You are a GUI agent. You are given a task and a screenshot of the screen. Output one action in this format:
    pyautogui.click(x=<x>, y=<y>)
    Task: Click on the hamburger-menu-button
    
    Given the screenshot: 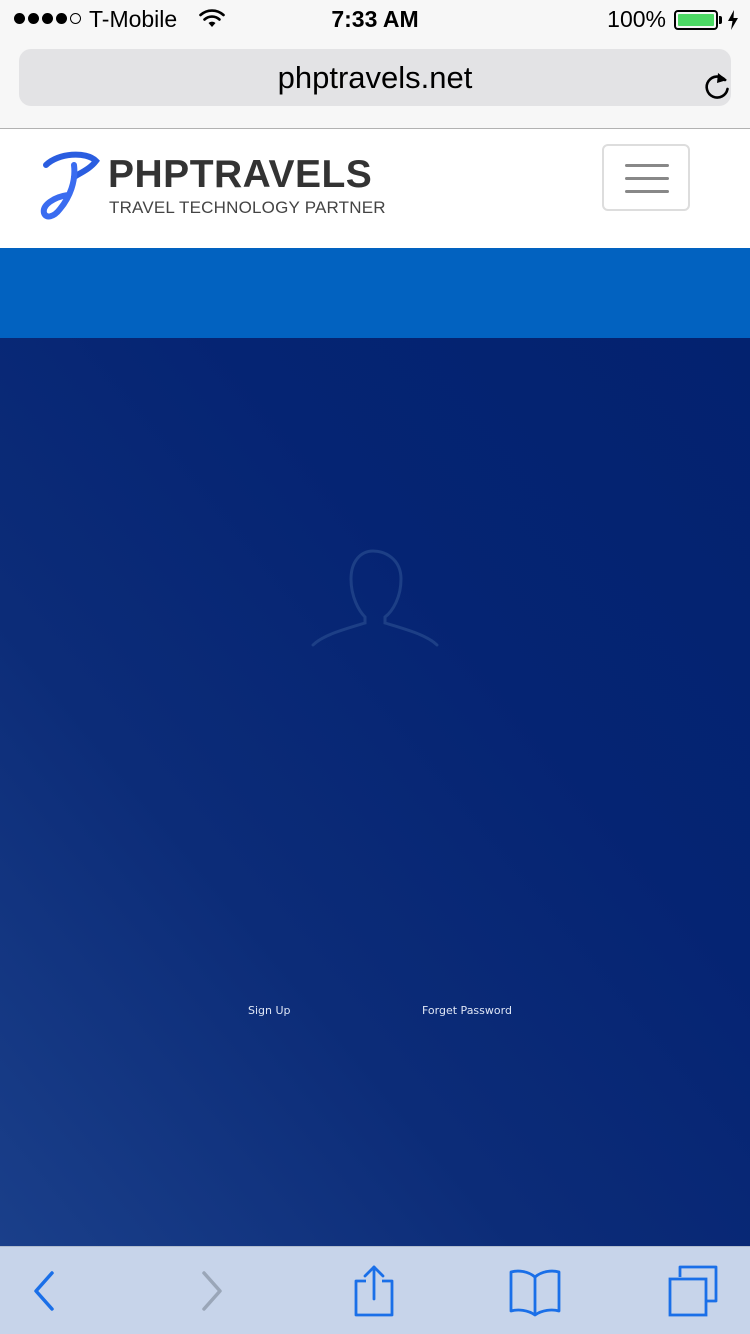 What is the action you would take?
    pyautogui.click(x=646, y=177)
    